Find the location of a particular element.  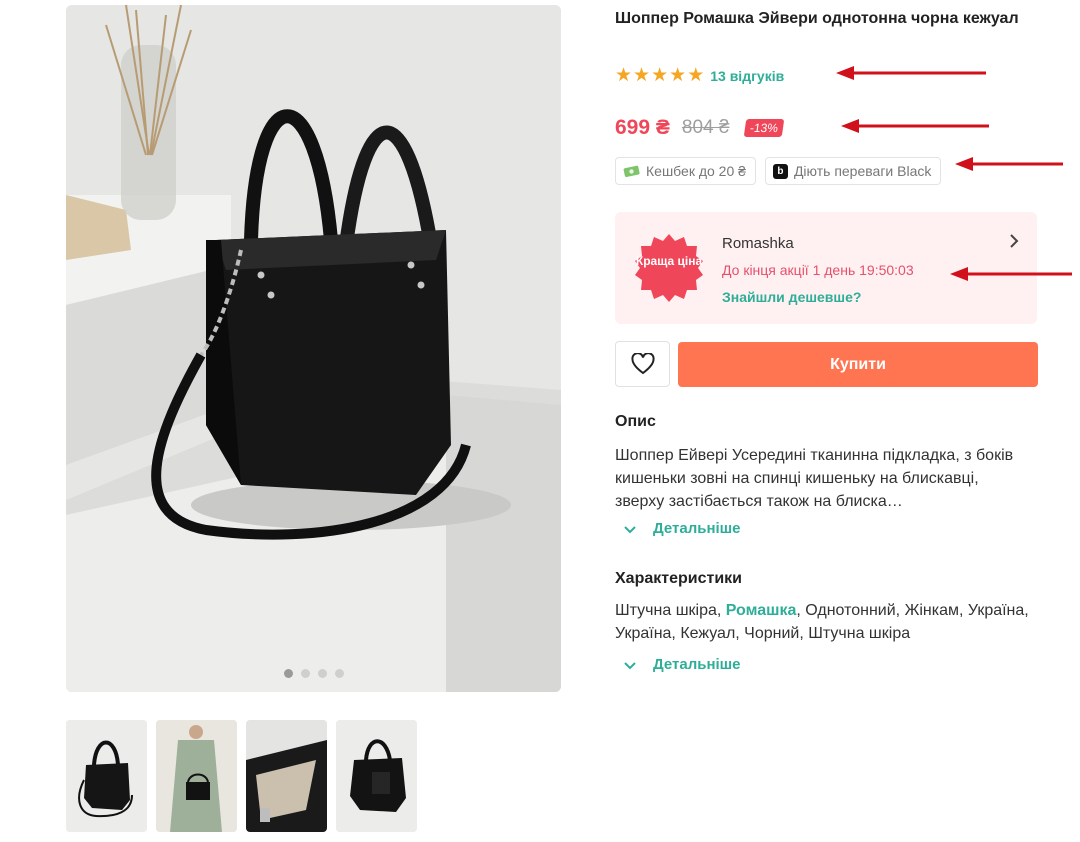

rating-stars: ★ ★ ★ ★ ★ is located at coordinates (659, 76).